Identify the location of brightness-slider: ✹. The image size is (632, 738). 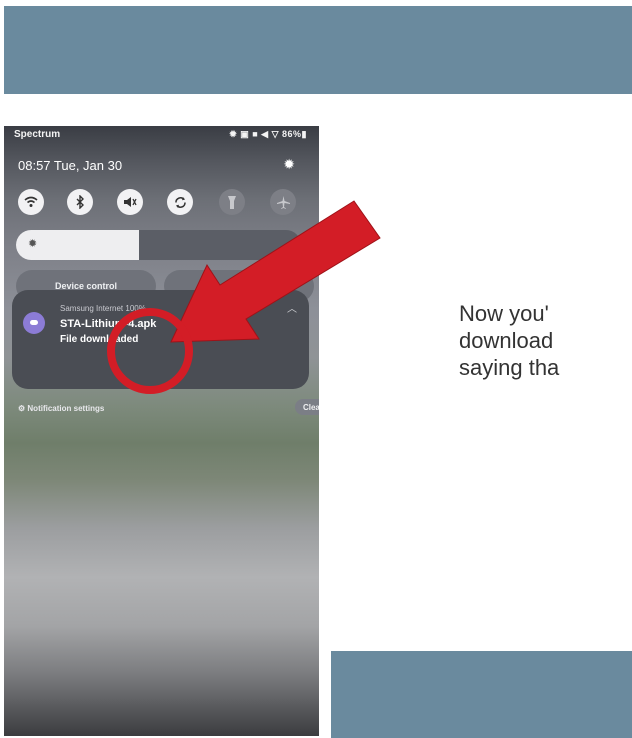
(158, 245).